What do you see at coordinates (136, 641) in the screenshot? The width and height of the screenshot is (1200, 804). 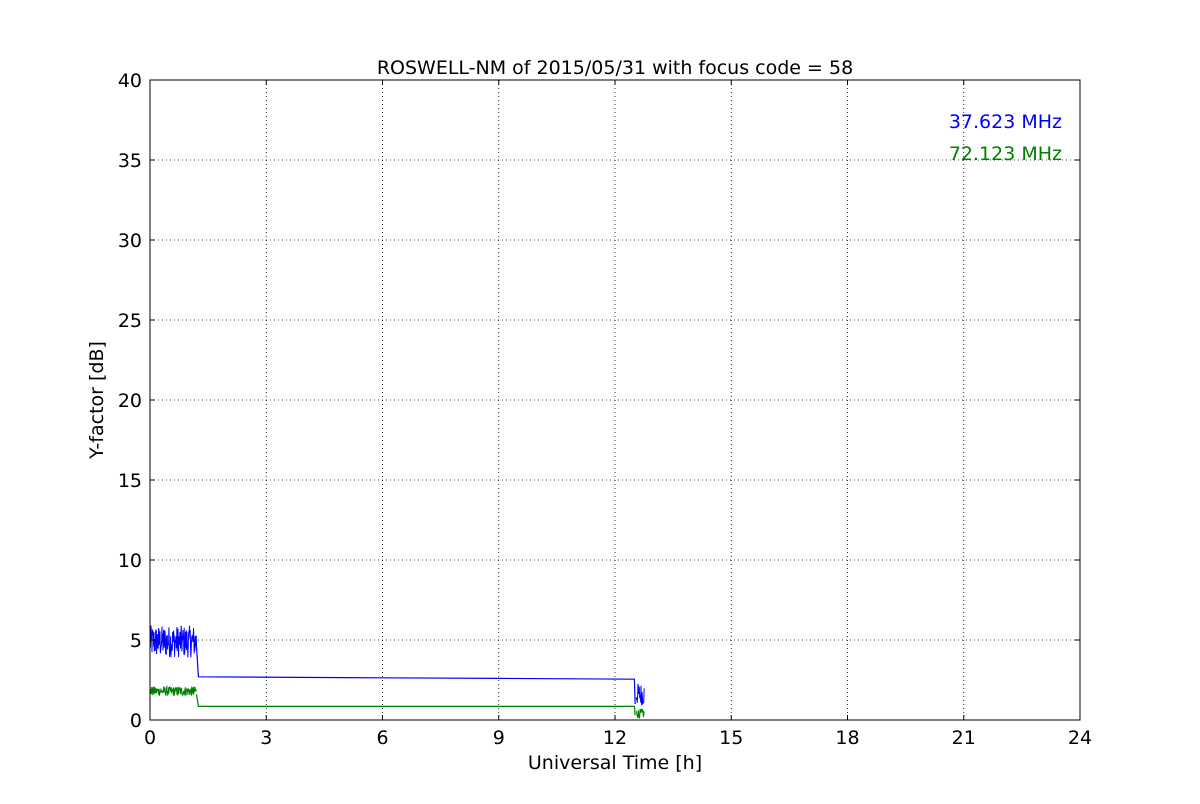 I see `y-tick-label: 5` at bounding box center [136, 641].